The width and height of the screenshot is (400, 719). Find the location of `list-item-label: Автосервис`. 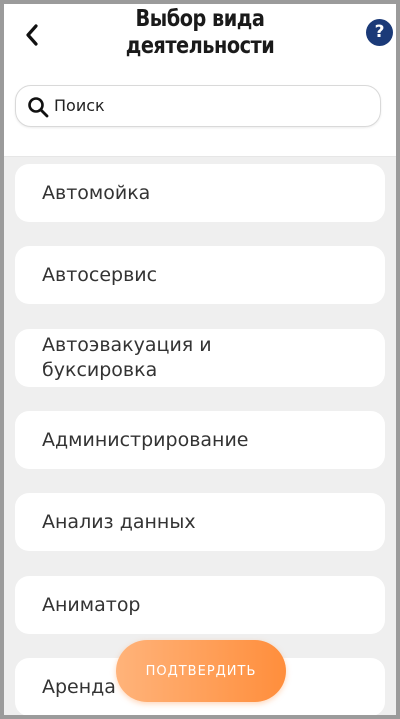

list-item-label: Автосервис is located at coordinates (100, 274).